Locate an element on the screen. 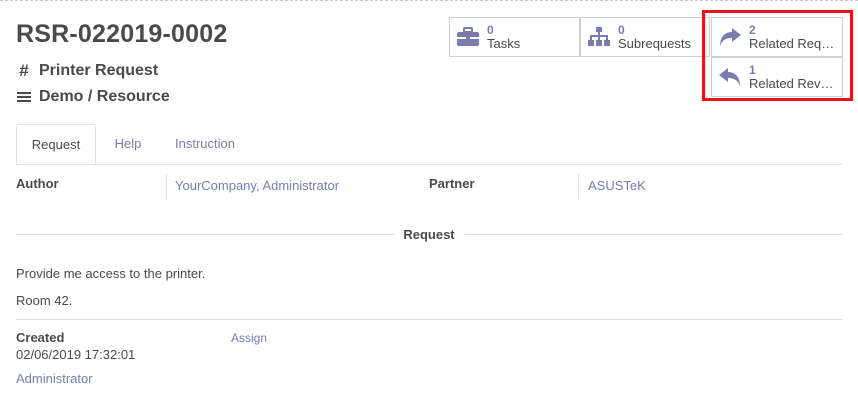  highlight-box is located at coordinates (777, 55).